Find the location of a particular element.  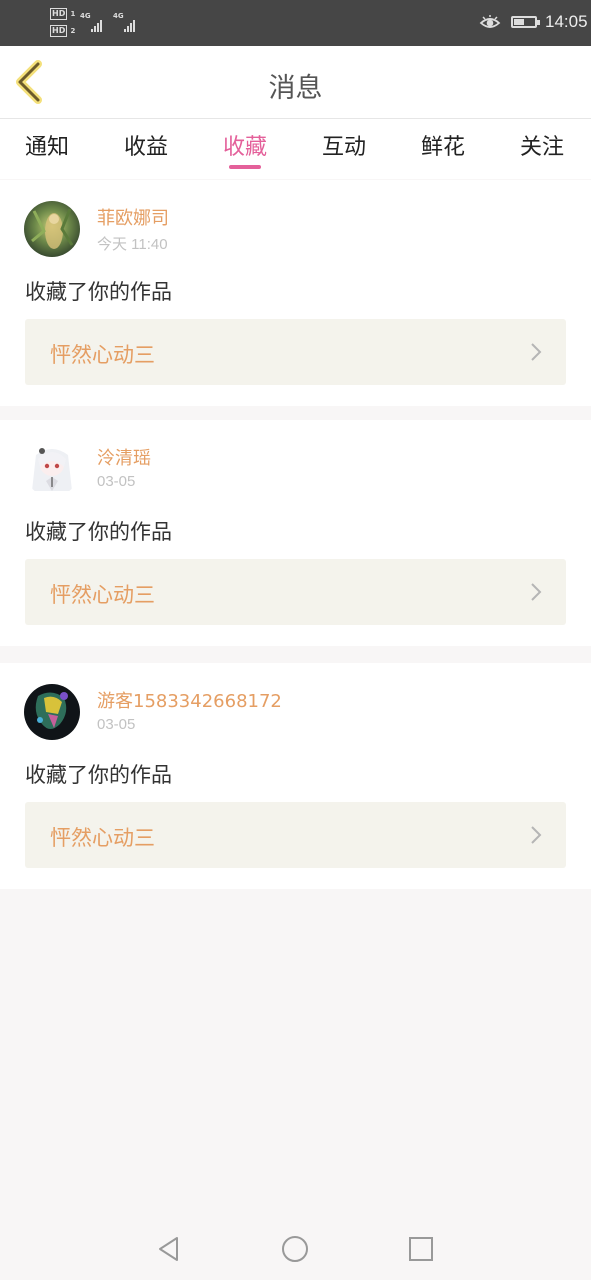

header: 消息 is located at coordinates (295, 82).